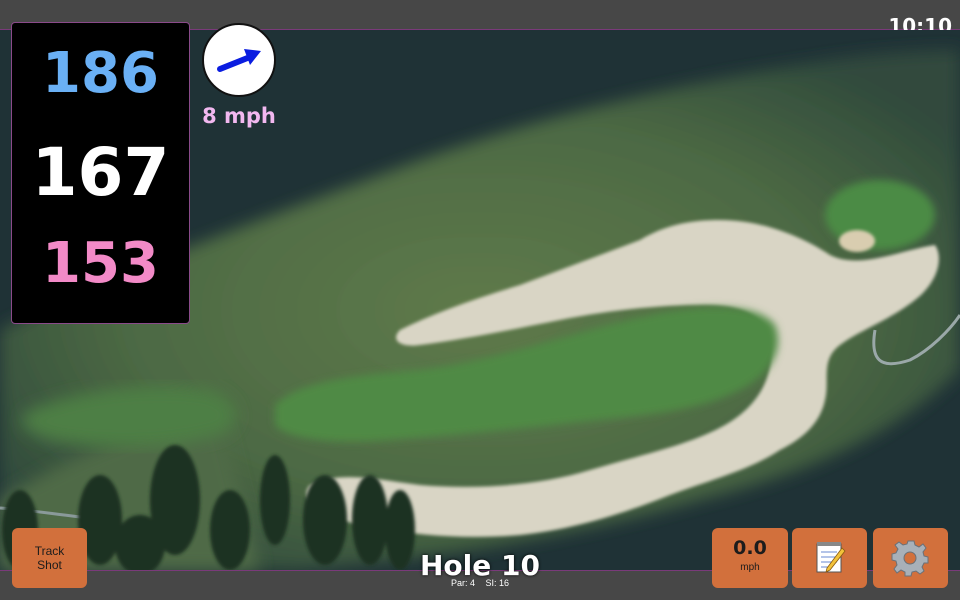 The width and height of the screenshot is (960, 600). Describe the element at coordinates (750, 567) in the screenshot. I see `speed-unit: mph` at that location.